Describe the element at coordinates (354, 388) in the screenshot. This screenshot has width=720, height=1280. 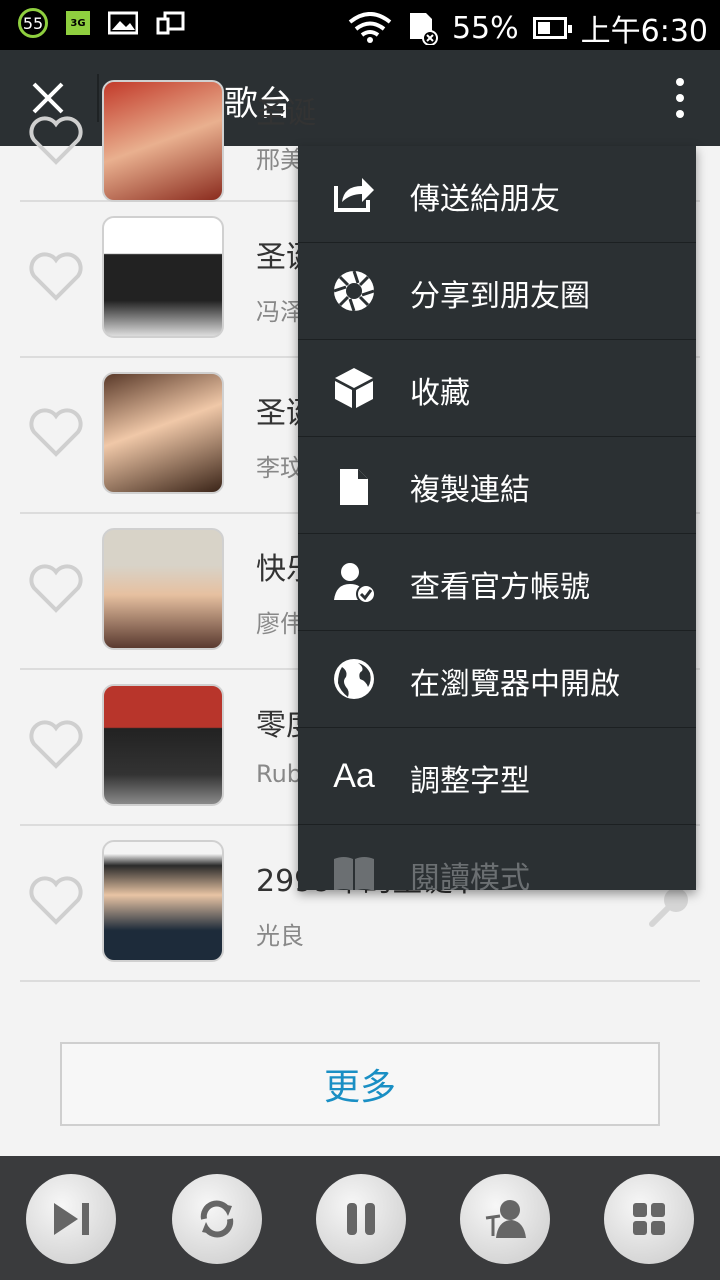
I see `cube-icon` at that location.